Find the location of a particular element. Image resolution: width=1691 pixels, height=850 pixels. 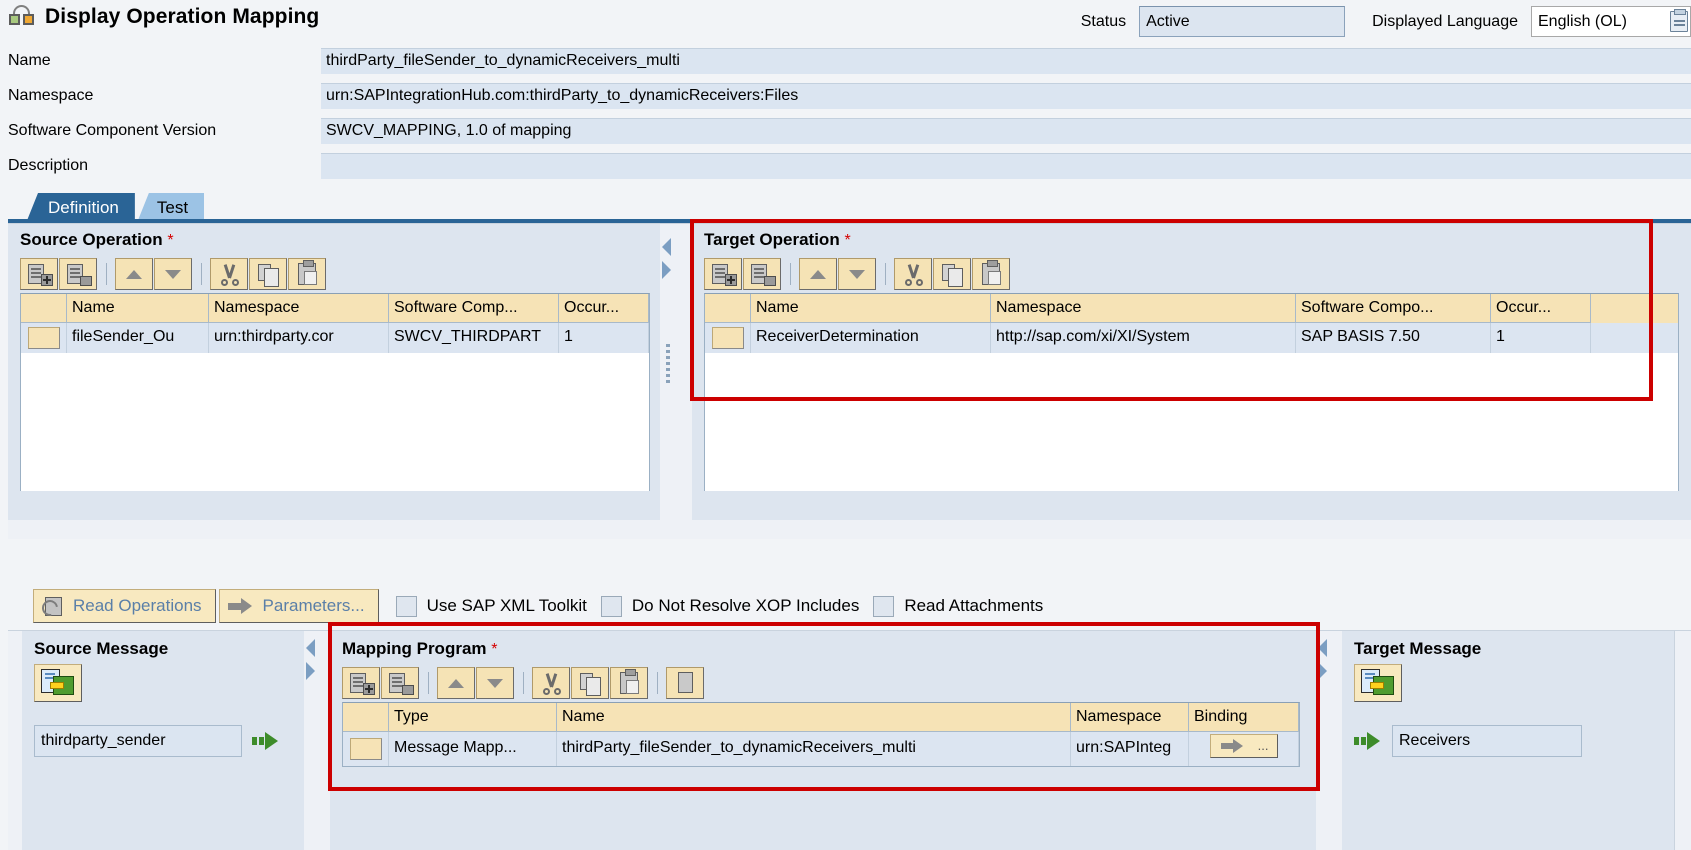

panel-splitter is located at coordinates (676, 372).